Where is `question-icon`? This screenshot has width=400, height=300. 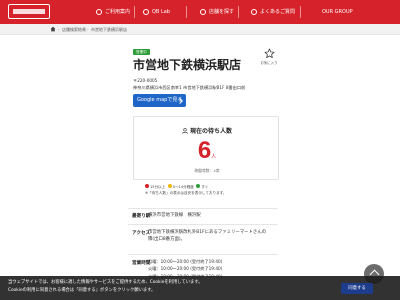
question-icon is located at coordinates (254, 12).